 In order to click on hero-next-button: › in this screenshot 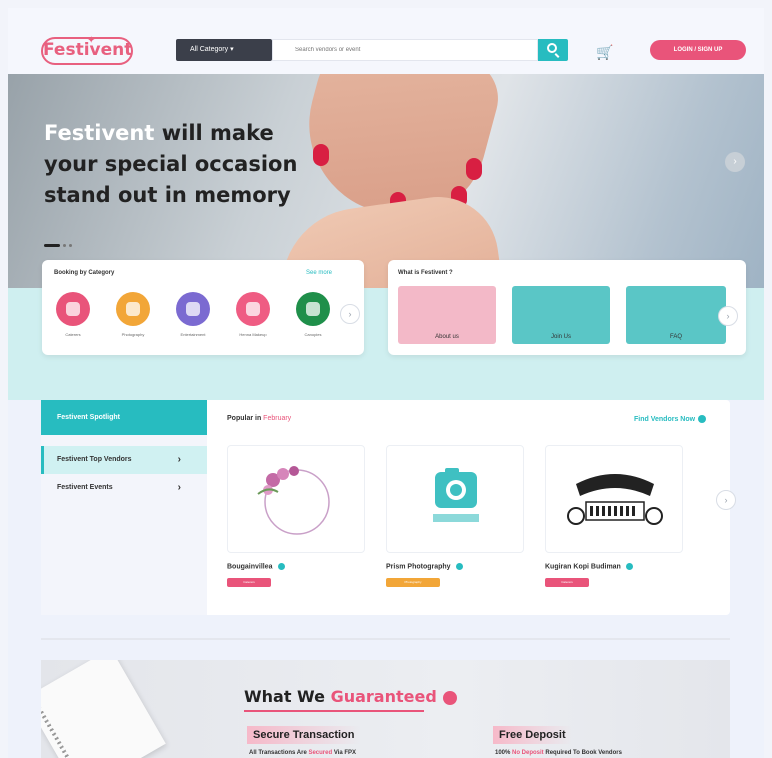, I will do `click(735, 162)`.